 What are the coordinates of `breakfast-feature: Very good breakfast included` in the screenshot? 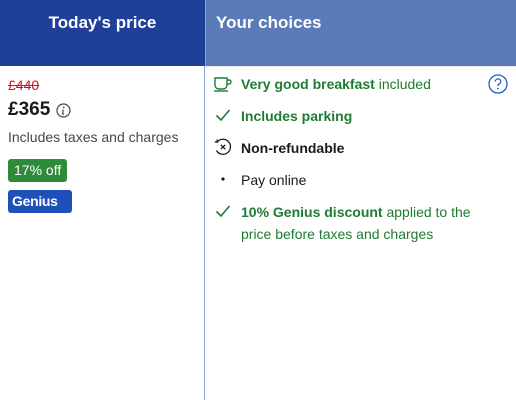 It's located at (322, 84).